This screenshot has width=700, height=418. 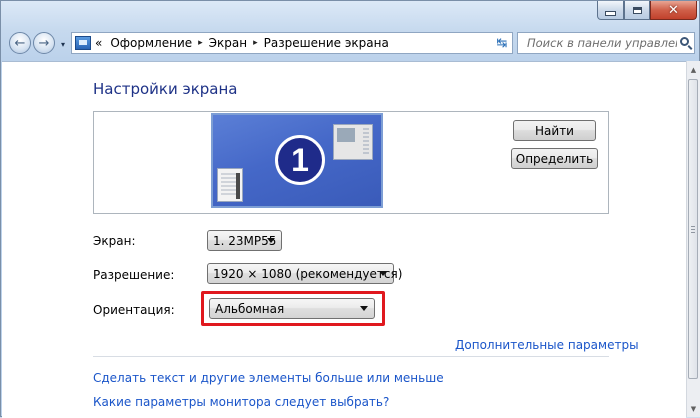 I want to click on resolution-select: 1920 × 1080 (рекомендуется), so click(x=304, y=273).